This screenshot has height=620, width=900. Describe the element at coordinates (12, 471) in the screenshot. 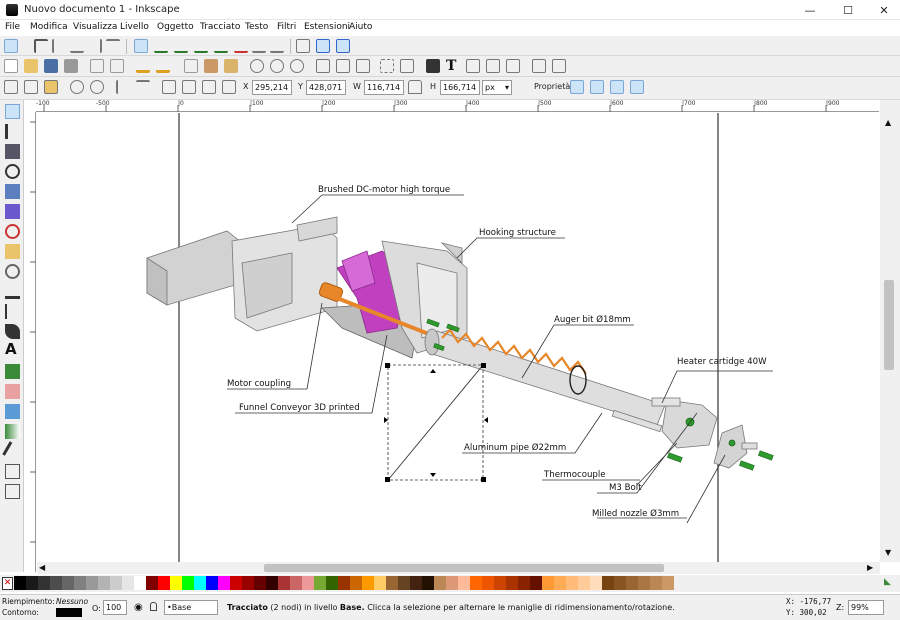

I see `connector-tool-icon` at that location.